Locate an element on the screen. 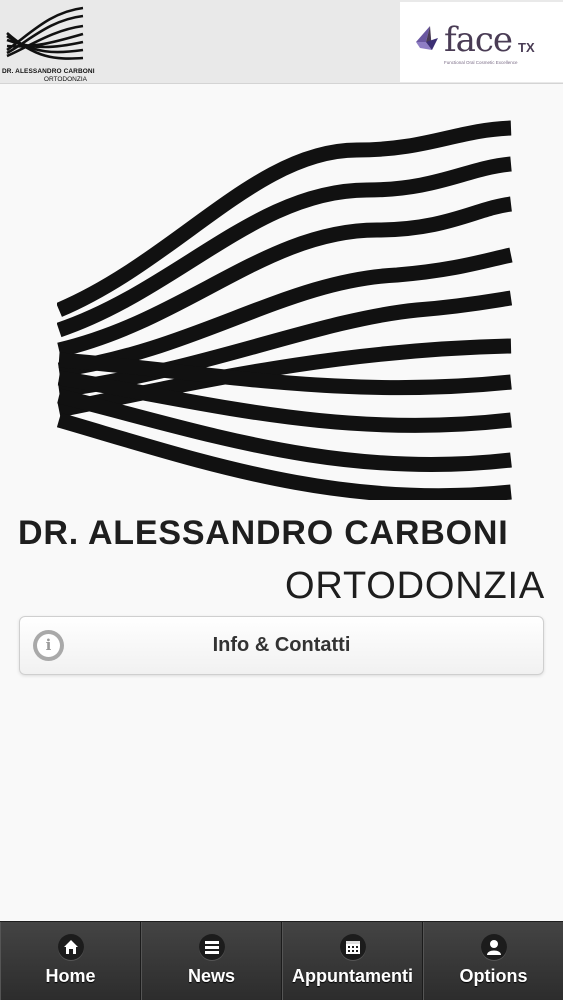  nav-options: Options is located at coordinates (493, 961).